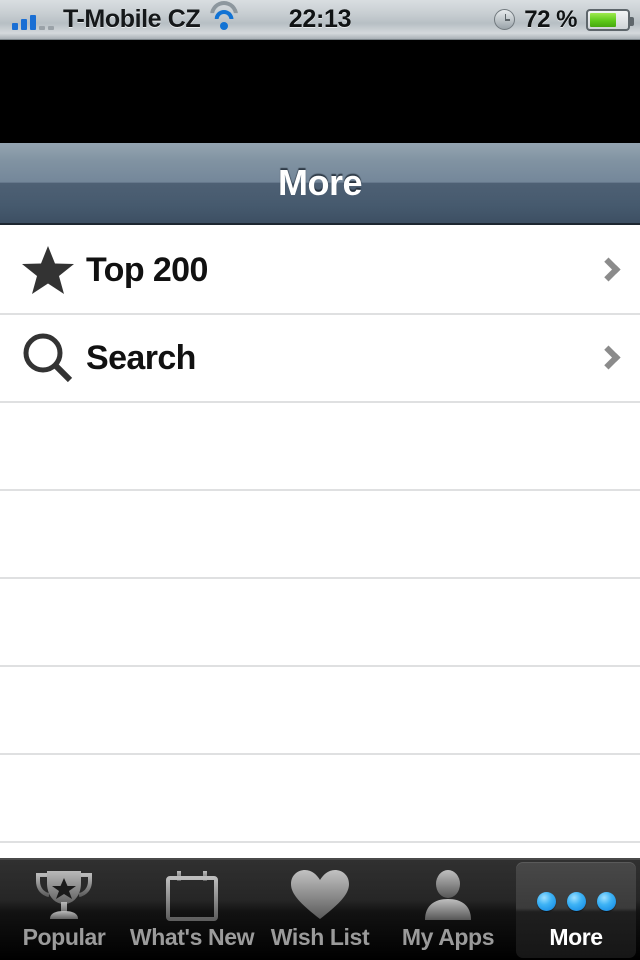 This screenshot has width=640, height=960. I want to click on star-icon, so click(48, 270).